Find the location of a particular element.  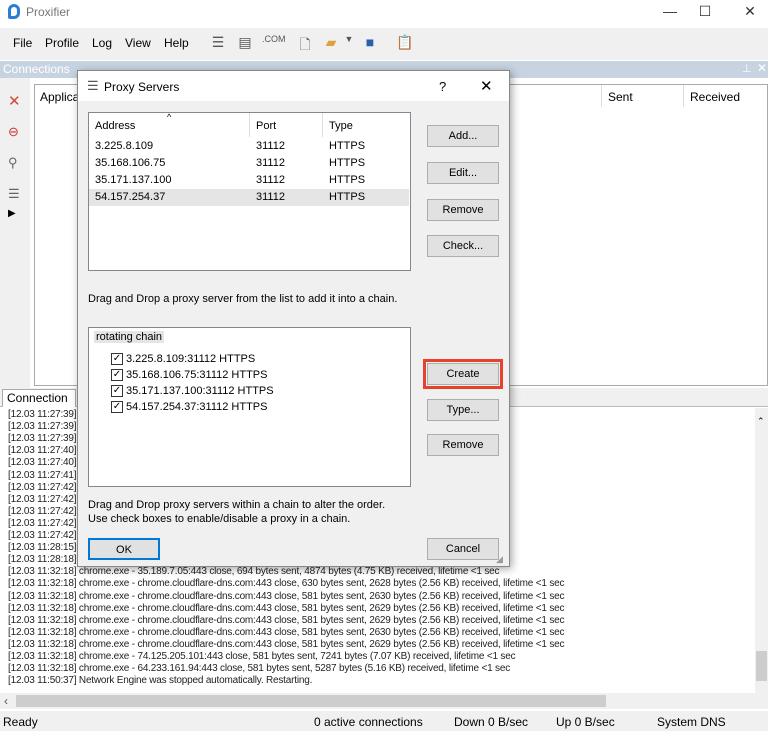

server-row: 35.168.106.75 31112 HTTPS is located at coordinates (249, 163).